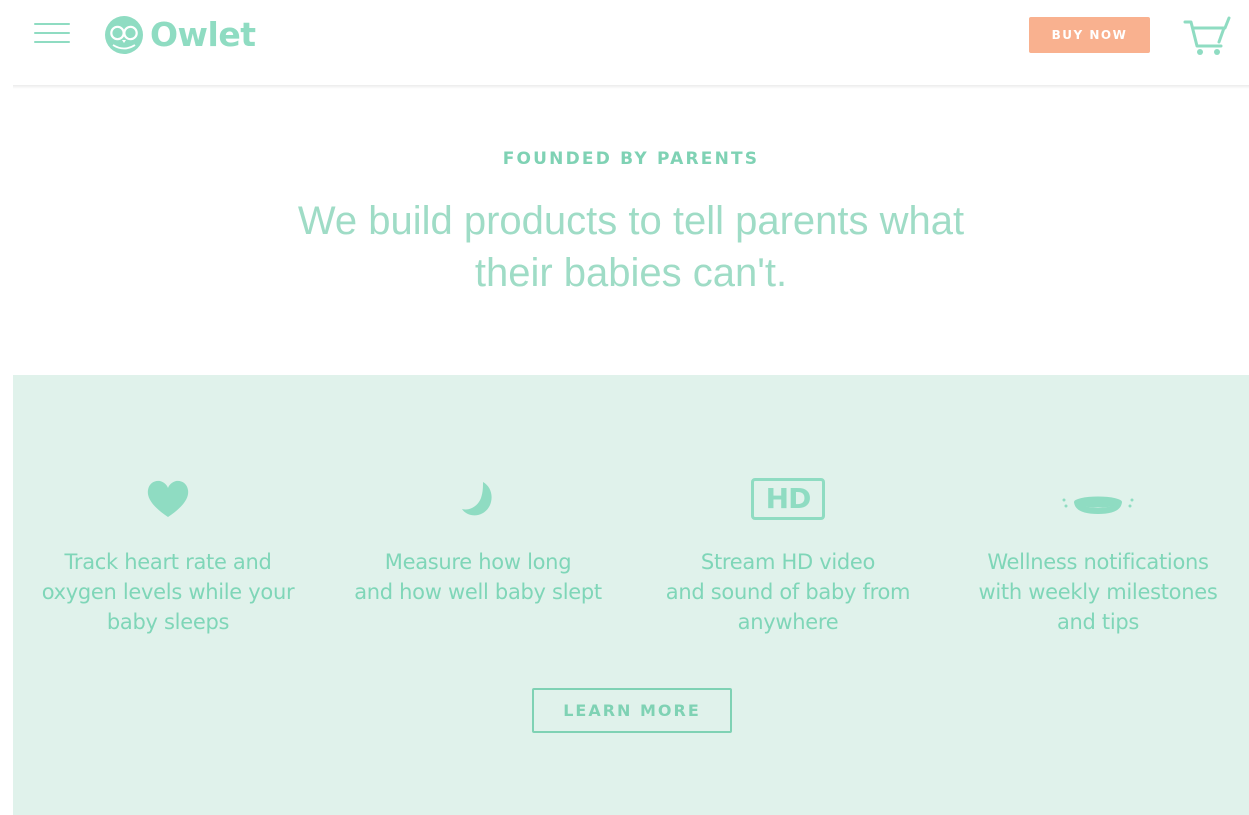 The width and height of the screenshot is (1249, 815). Describe the element at coordinates (1089, 35) in the screenshot. I see `buy-now-button: BUY NOW` at that location.